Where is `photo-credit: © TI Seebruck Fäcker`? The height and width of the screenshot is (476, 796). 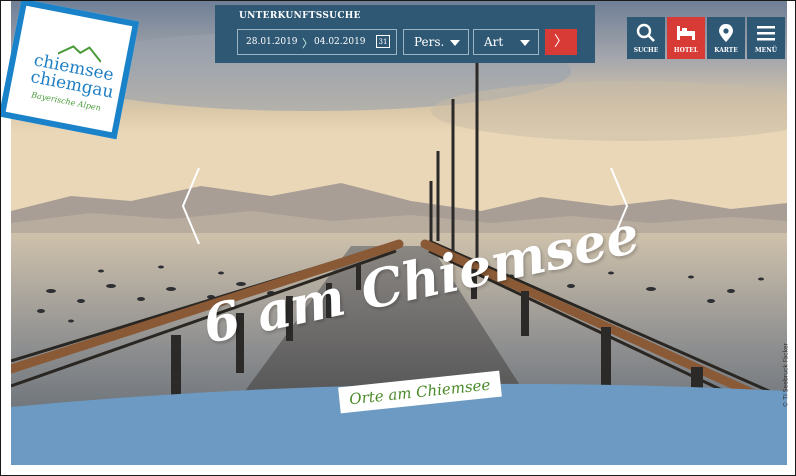 photo-credit: © TI Seebruck Fäcker is located at coordinates (786, 366).